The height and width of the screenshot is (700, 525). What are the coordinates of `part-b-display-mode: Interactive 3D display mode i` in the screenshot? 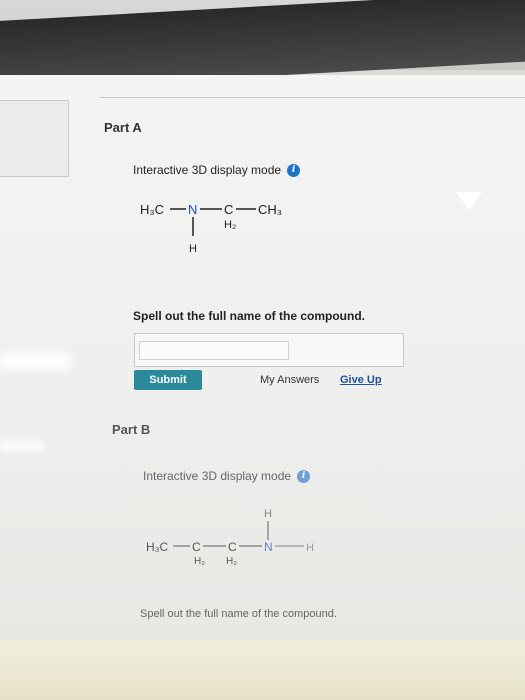 It's located at (227, 476).